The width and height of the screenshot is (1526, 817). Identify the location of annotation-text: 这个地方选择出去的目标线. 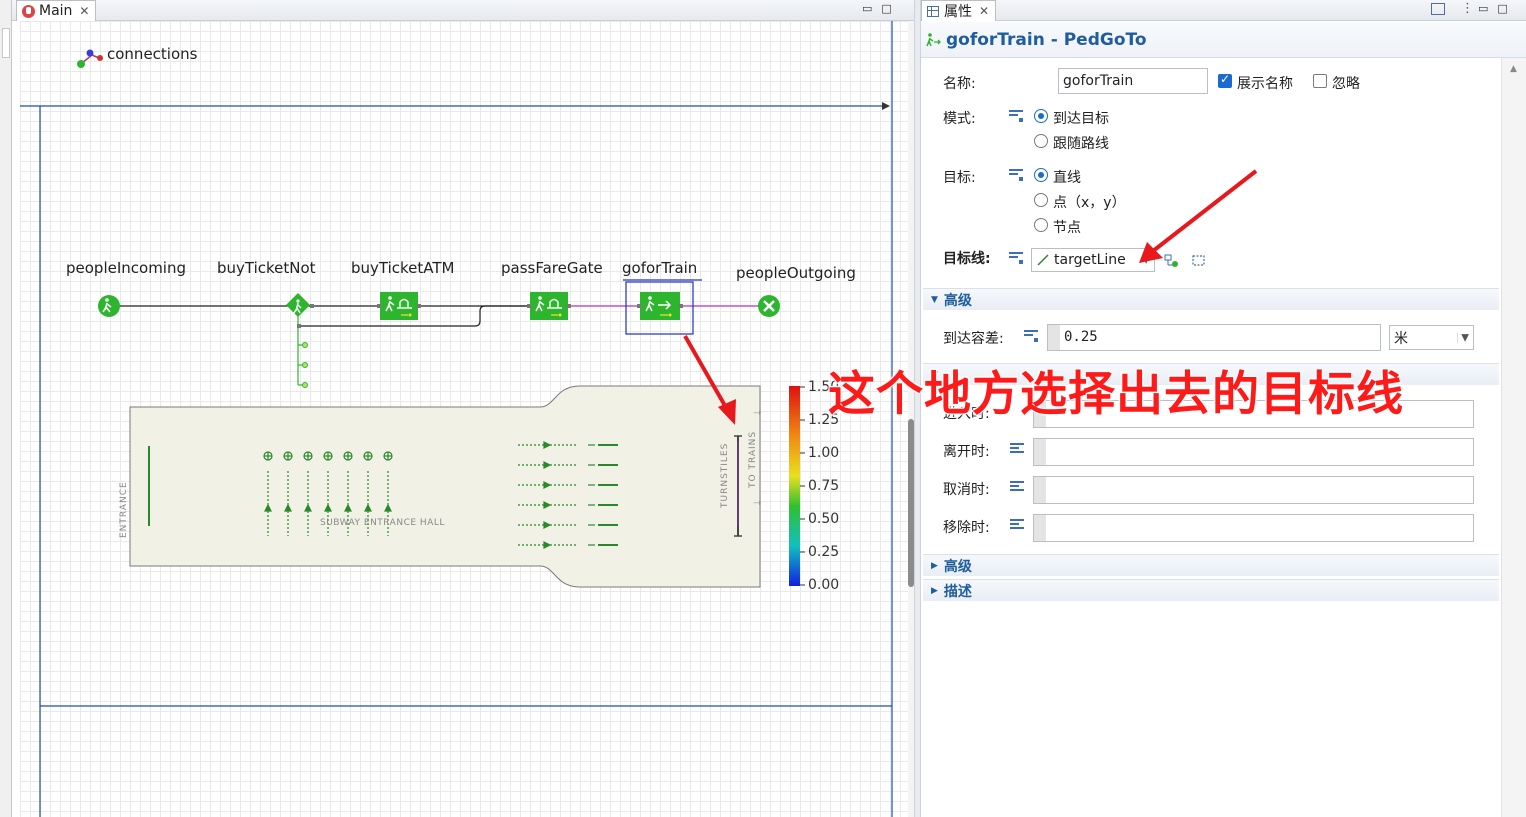
(1115, 394).